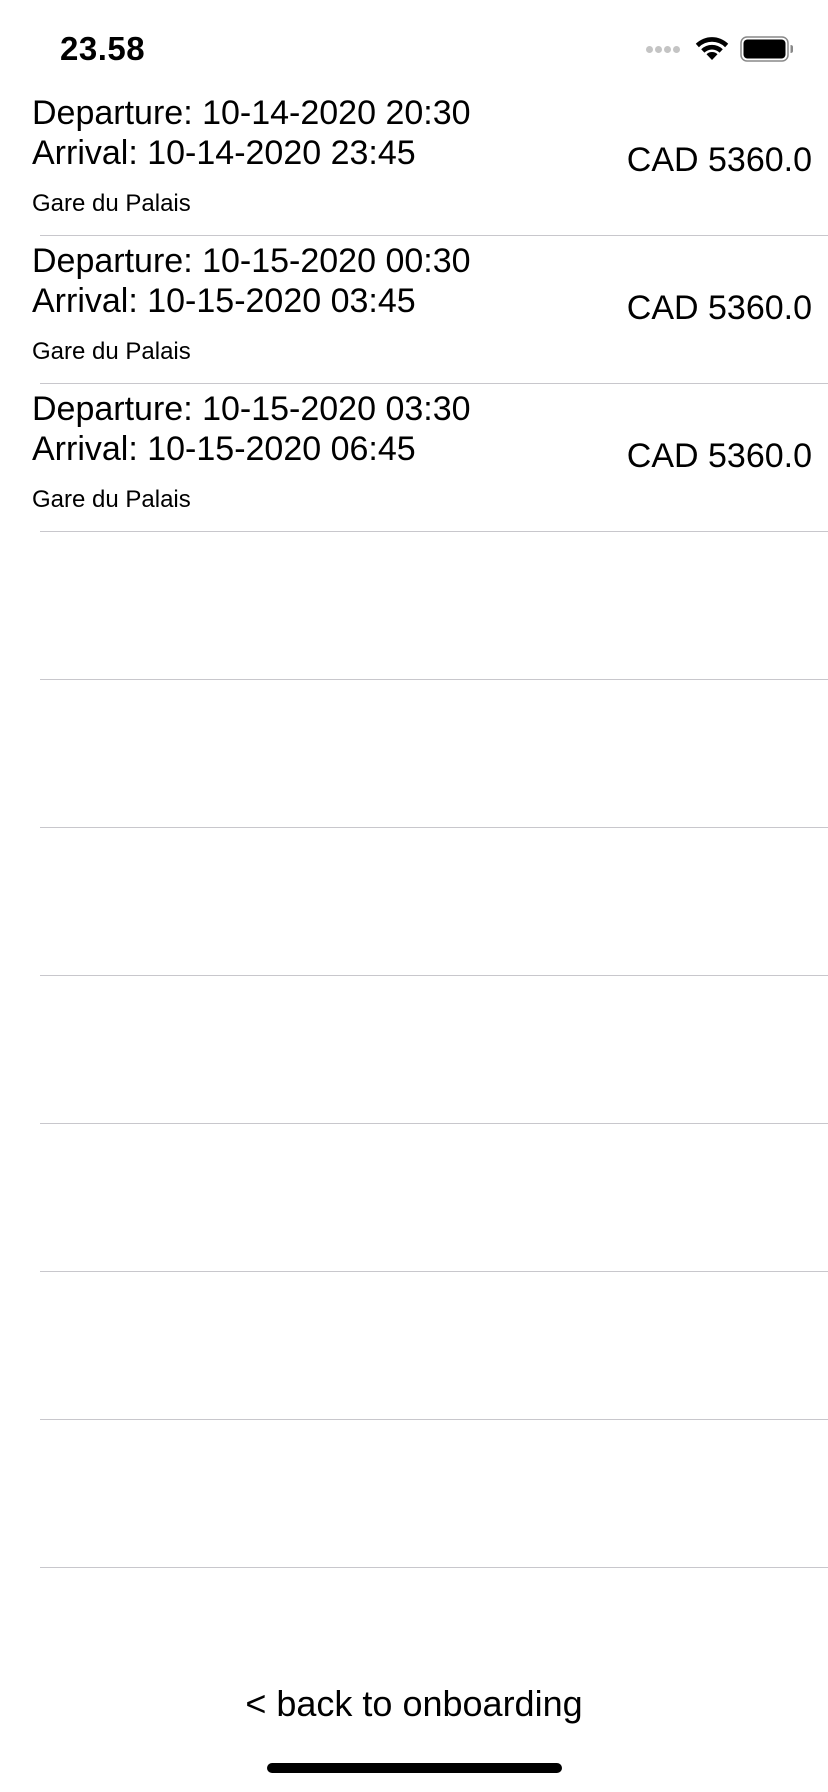 This screenshot has height=1792, width=828. I want to click on wifi-icon, so click(712, 48).